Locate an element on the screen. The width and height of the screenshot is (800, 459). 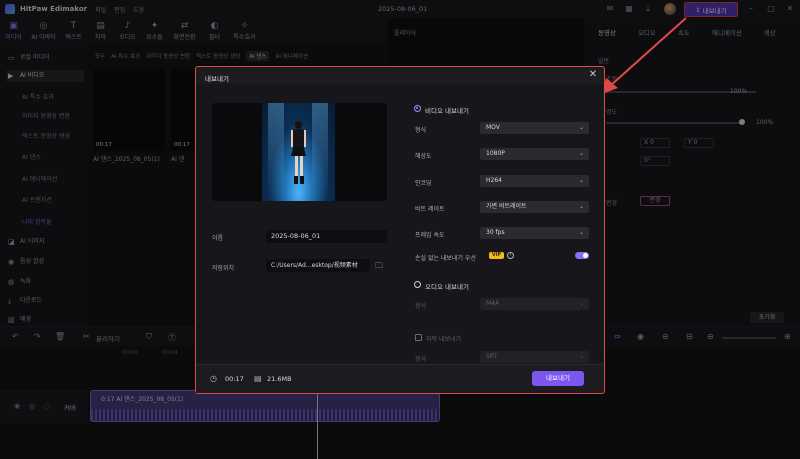
resolution-label: 해상도 is located at coordinates (423, 156).